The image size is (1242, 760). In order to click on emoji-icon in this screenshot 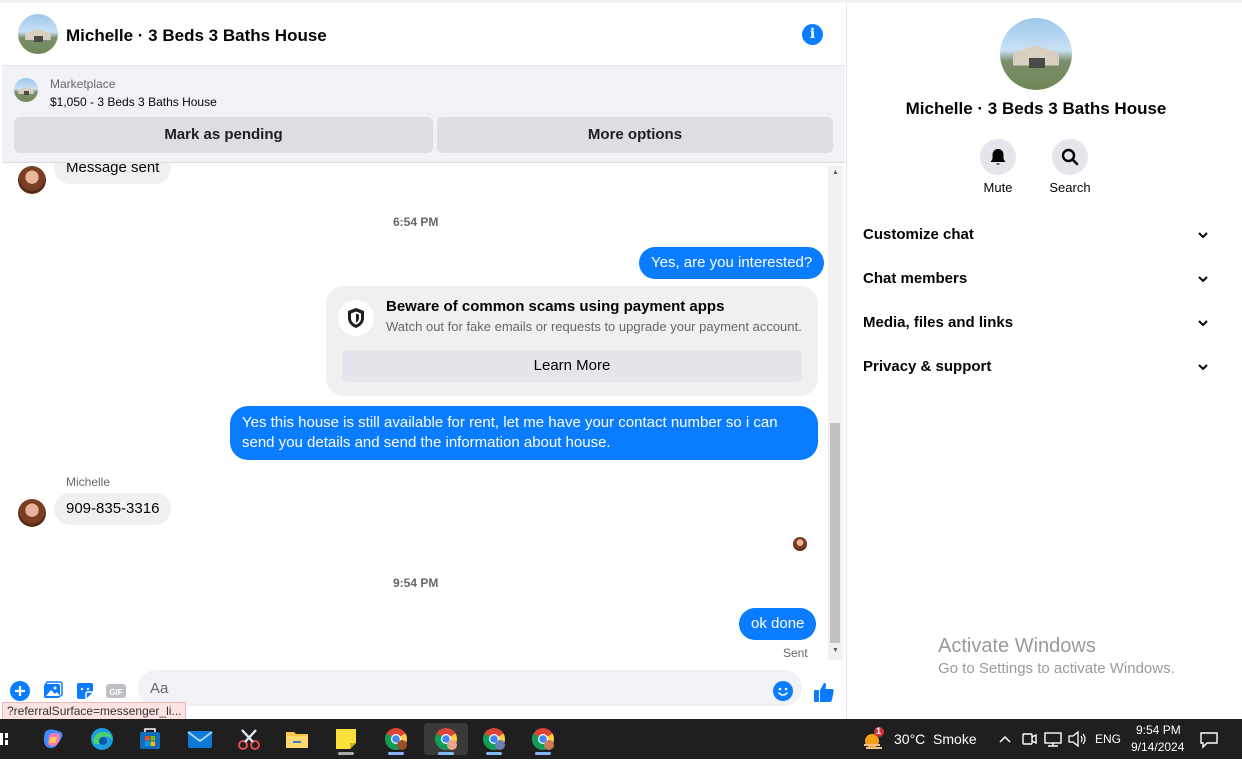, I will do `click(783, 691)`.